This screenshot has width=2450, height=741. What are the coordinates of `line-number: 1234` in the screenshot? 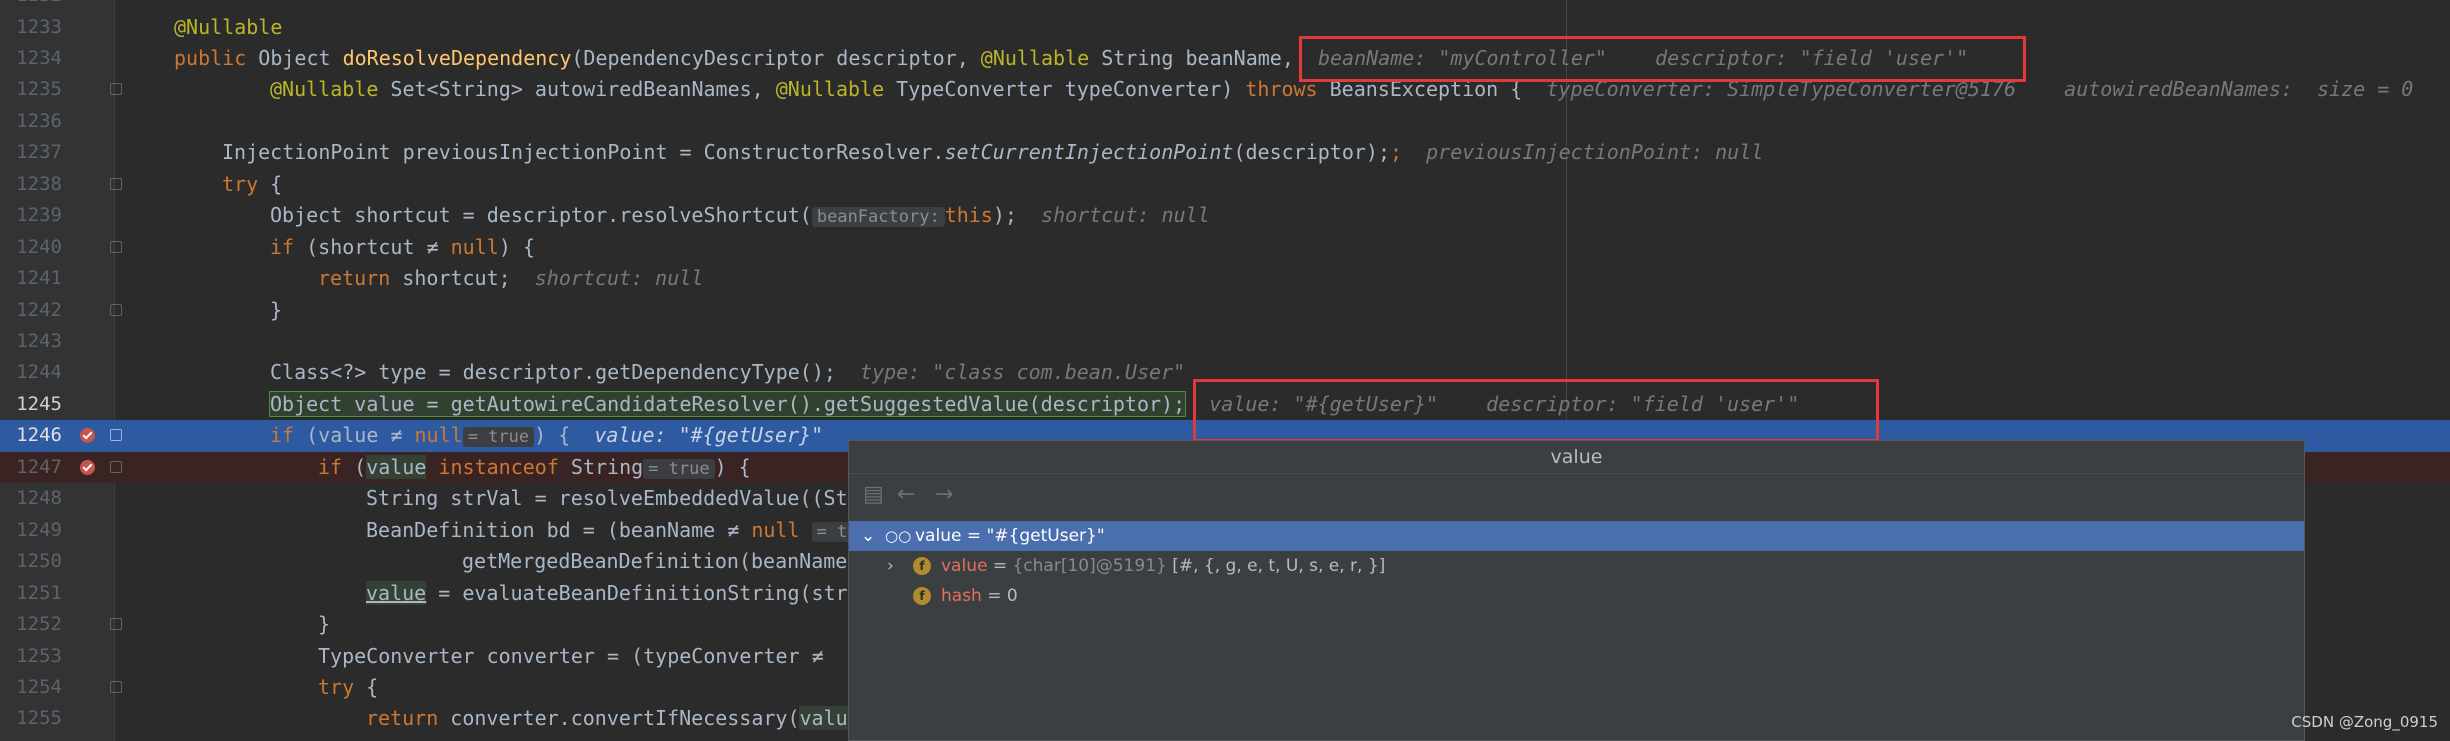 It's located at (39, 57).